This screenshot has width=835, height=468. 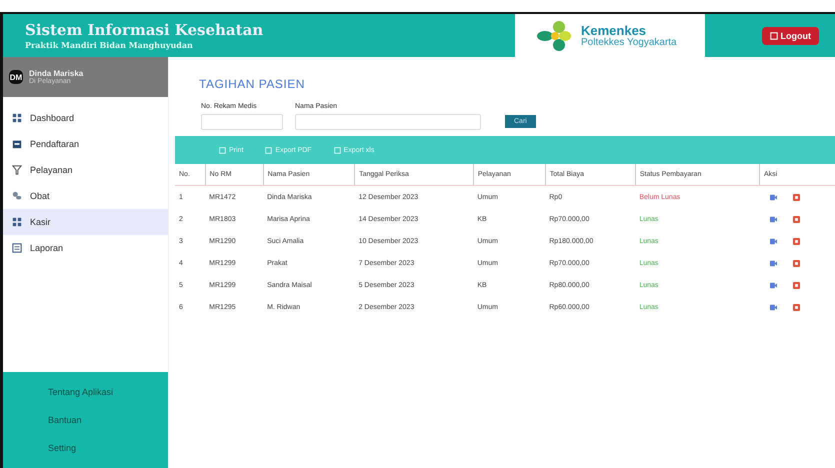 What do you see at coordinates (17, 170) in the screenshot?
I see `funnel-icon` at bounding box center [17, 170].